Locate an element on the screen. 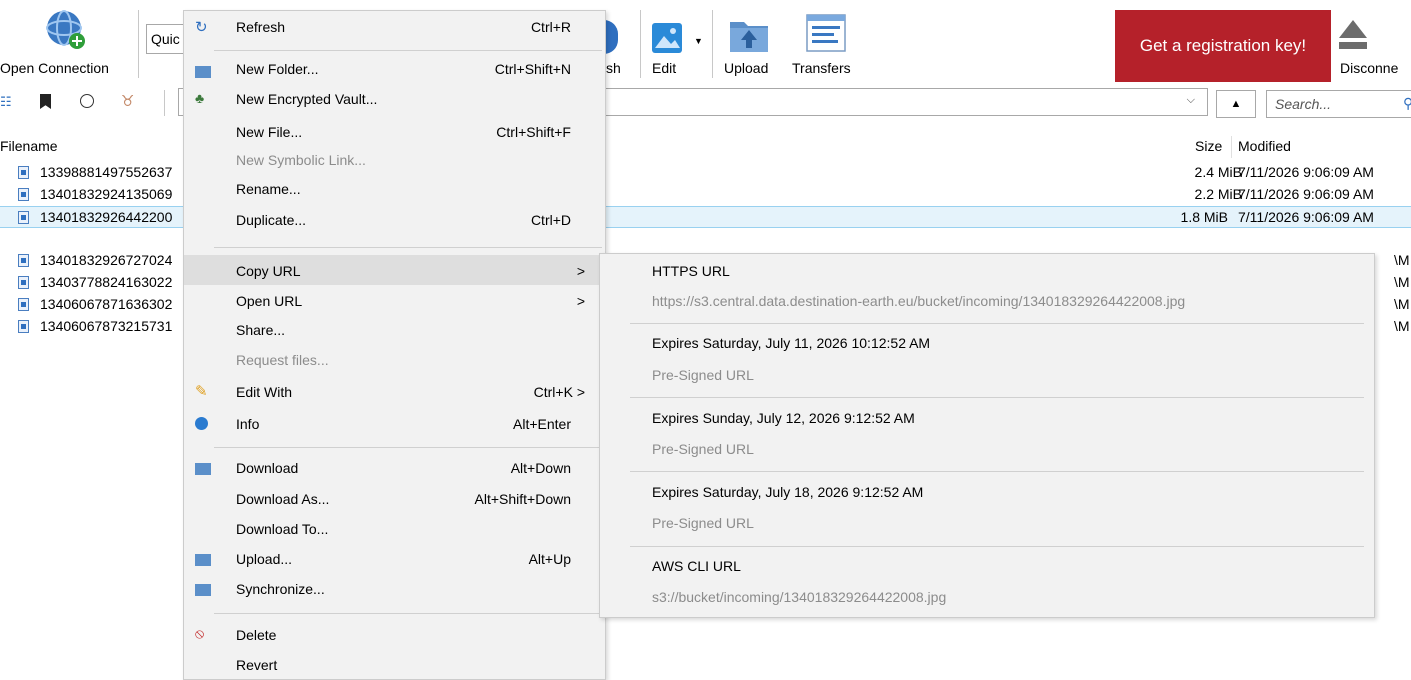  menu-item-copy-url: Copy URL > is located at coordinates (394, 270).